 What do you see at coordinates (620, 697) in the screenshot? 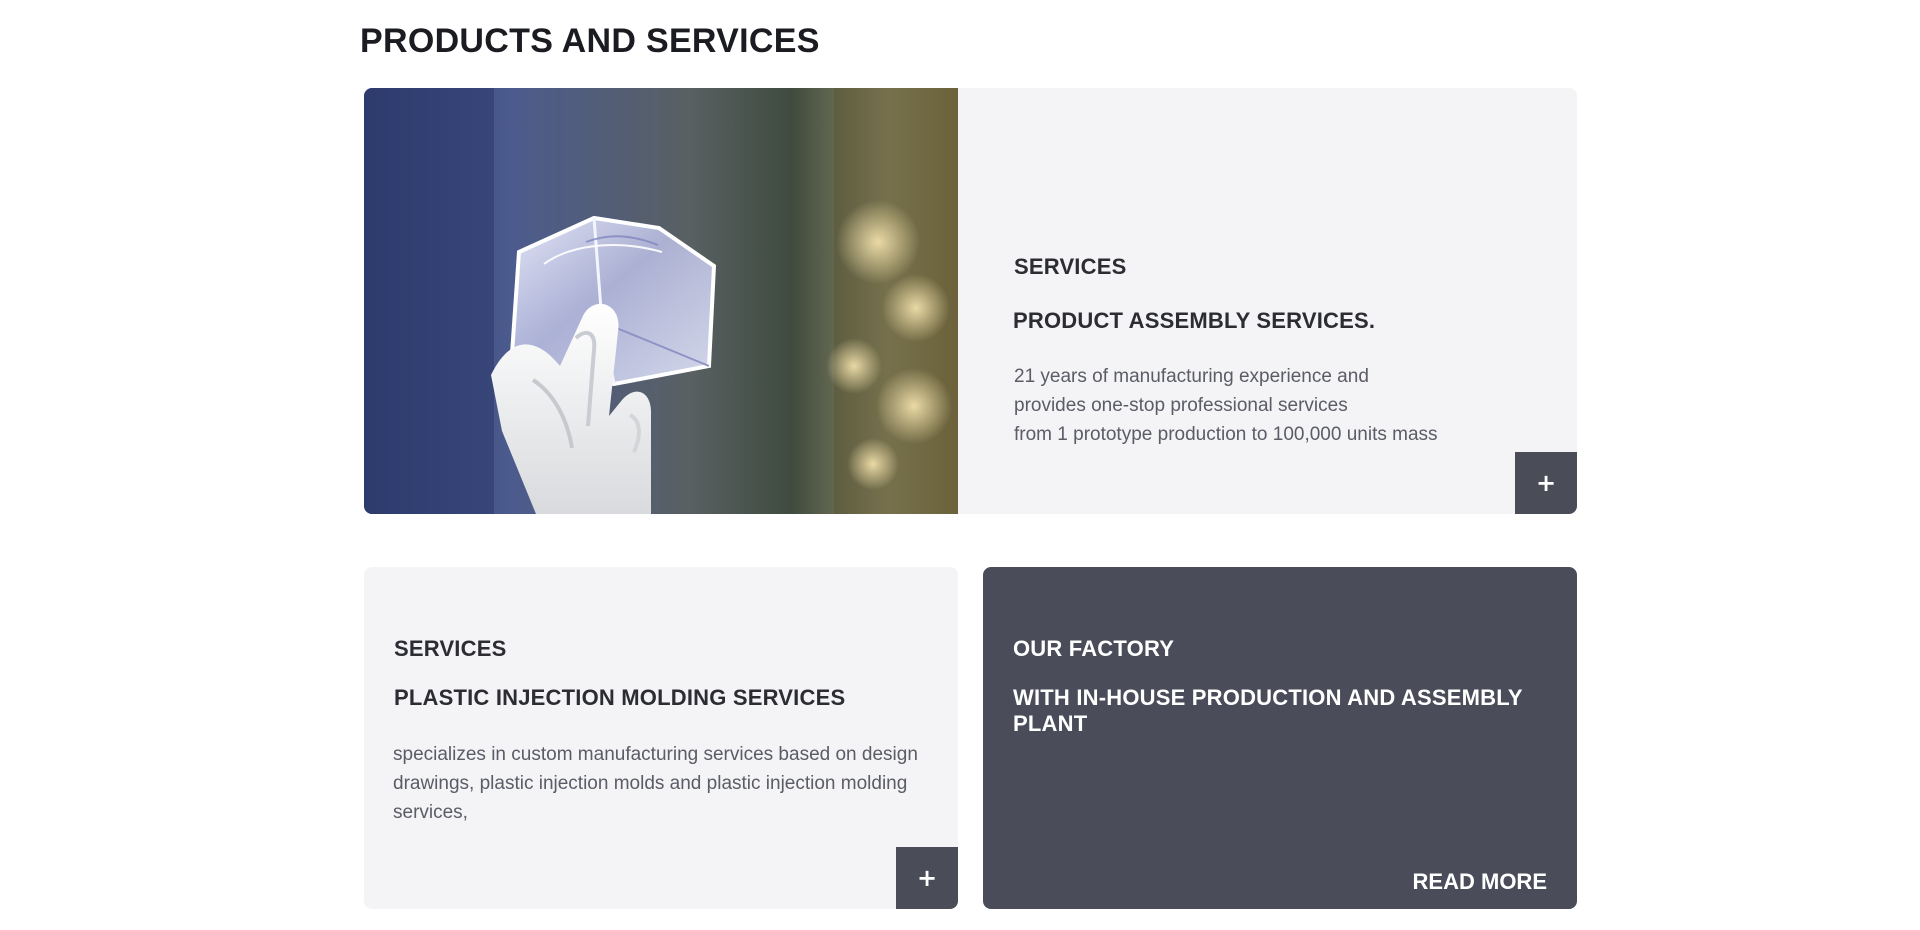
I see `plastic-injection-title: PLASTIC INJECTION MOLDING SERVICES` at bounding box center [620, 697].